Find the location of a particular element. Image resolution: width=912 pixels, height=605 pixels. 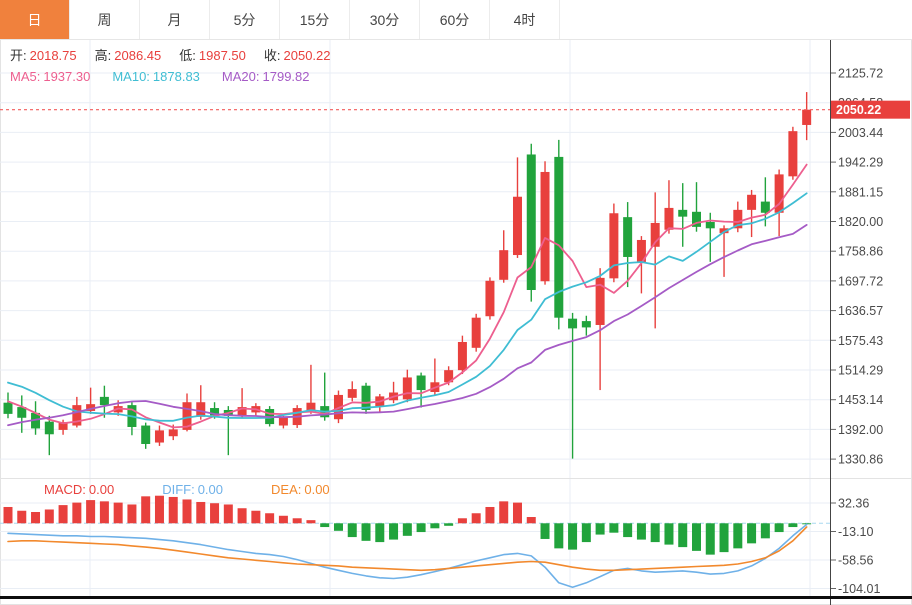

high-value: 2086.45 is located at coordinates (138, 55).